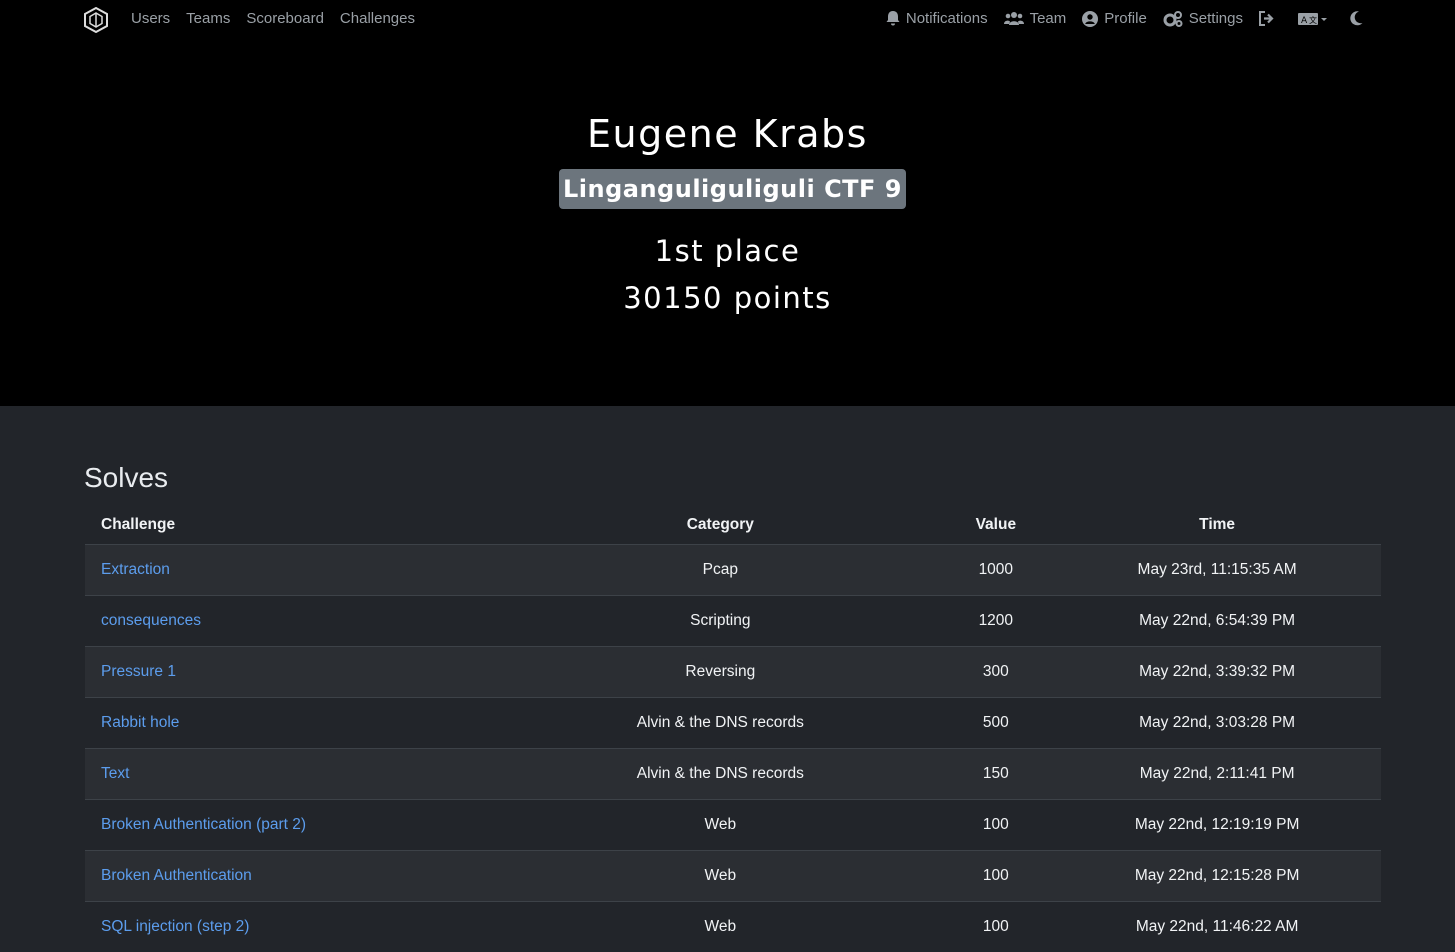  What do you see at coordinates (115, 773) in the screenshot?
I see `challenge-link: Text` at bounding box center [115, 773].